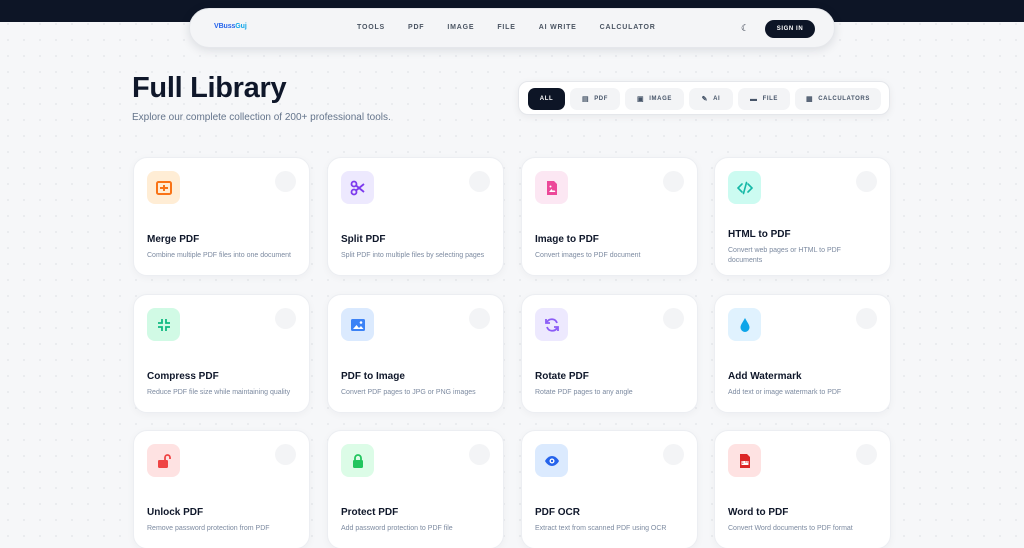  I want to click on filter-label: ALL, so click(546, 99).